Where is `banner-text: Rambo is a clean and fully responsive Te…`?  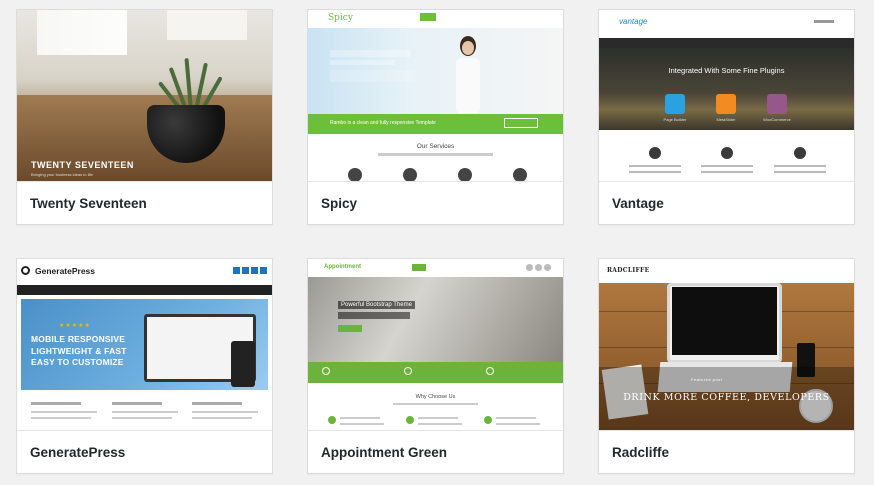
banner-text: Rambo is a clean and fully responsive Te… is located at coordinates (383, 123).